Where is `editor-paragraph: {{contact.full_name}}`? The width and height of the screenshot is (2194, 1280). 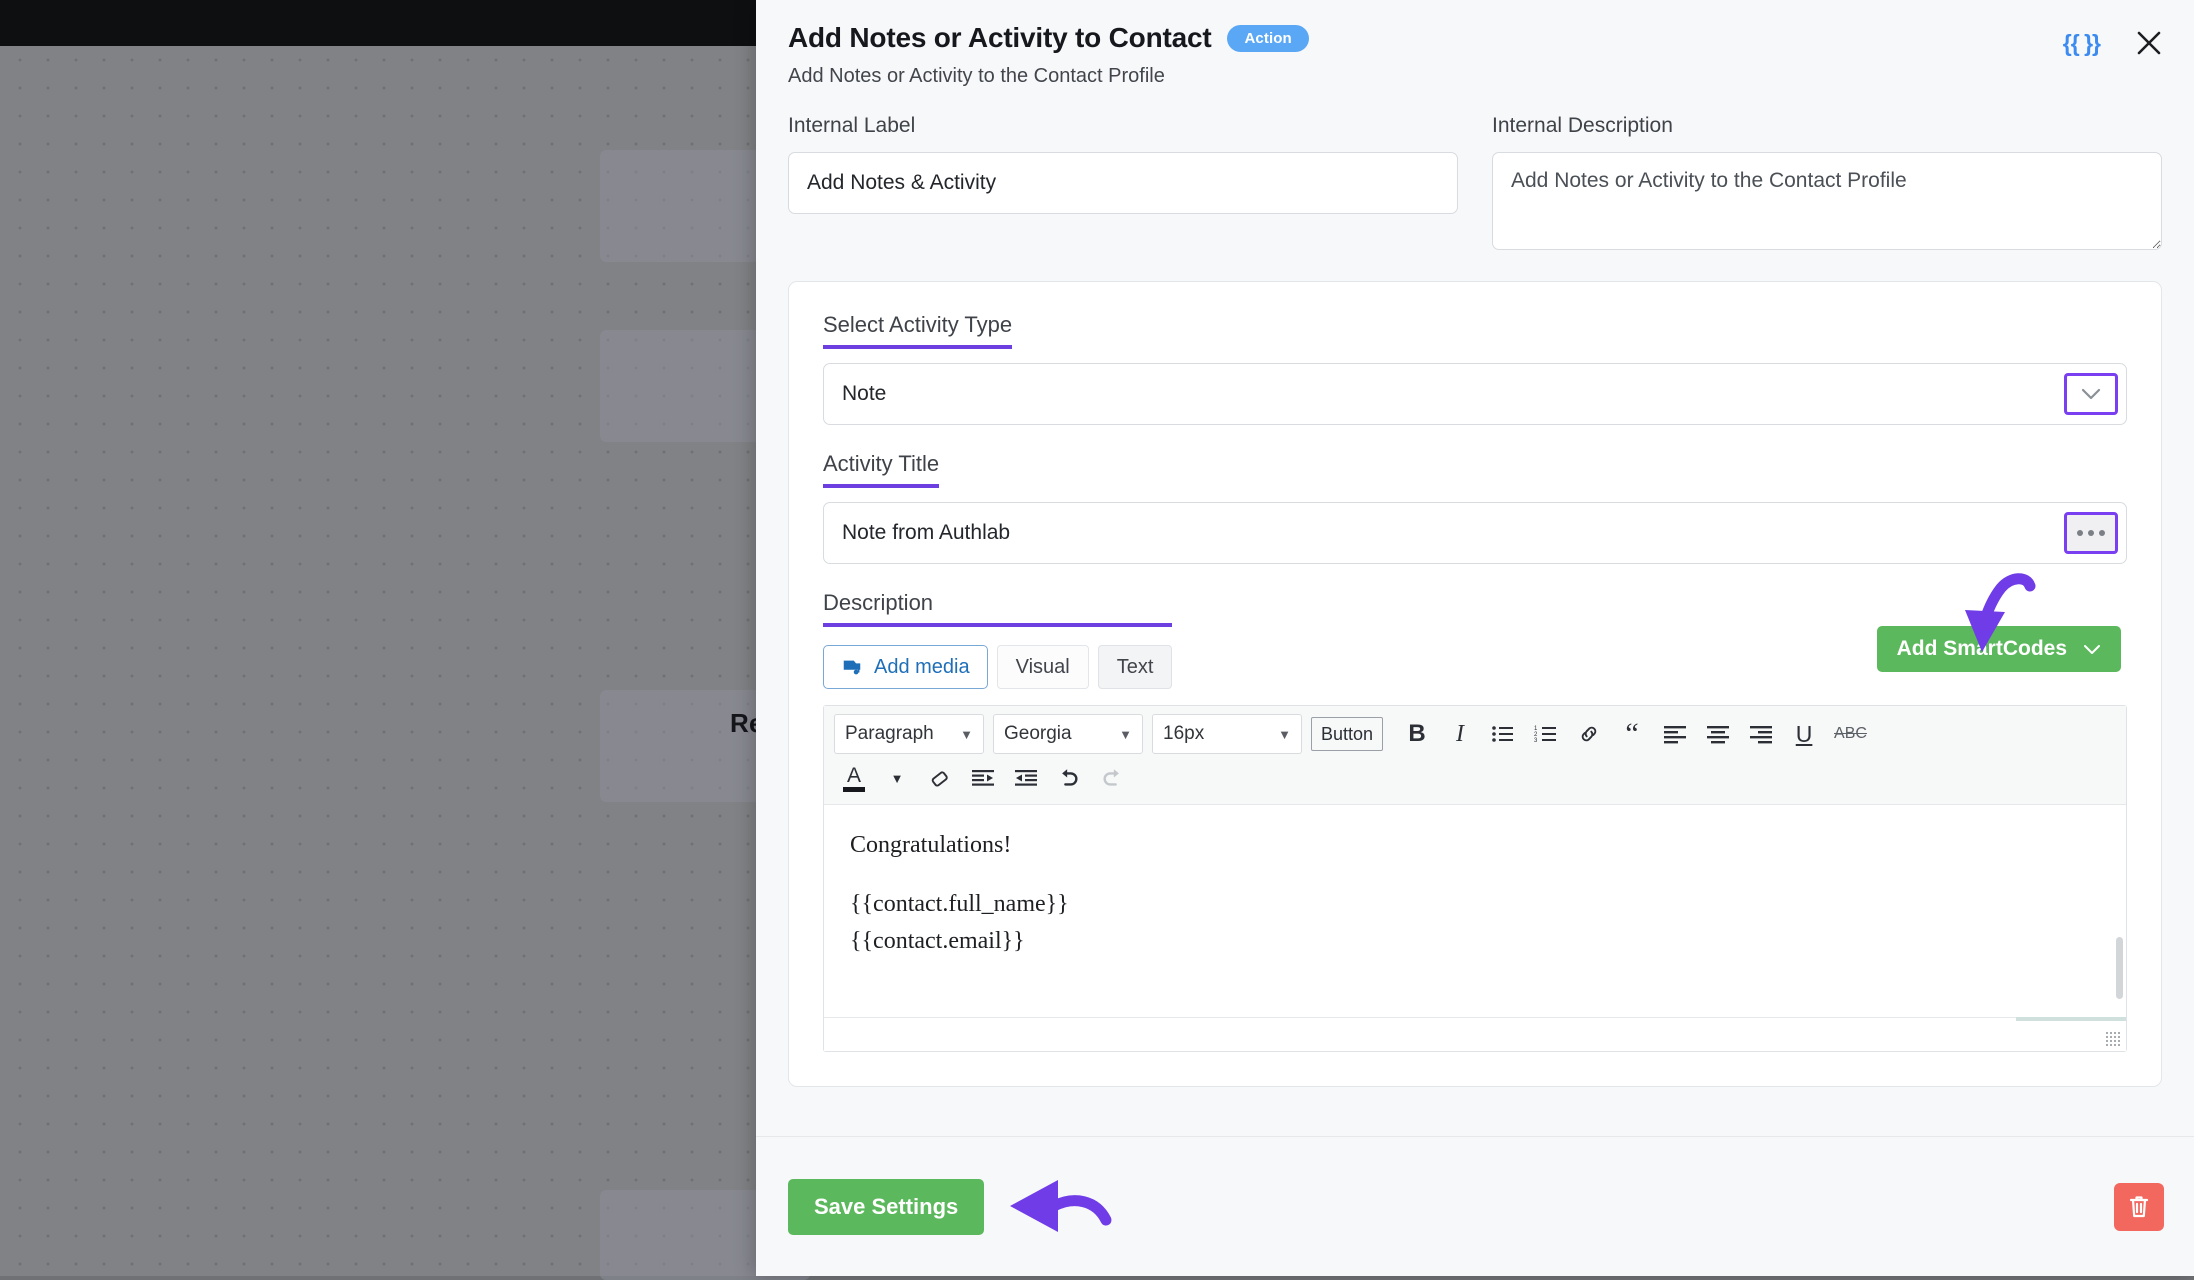 editor-paragraph: {{contact.full_name}} is located at coordinates (1475, 904).